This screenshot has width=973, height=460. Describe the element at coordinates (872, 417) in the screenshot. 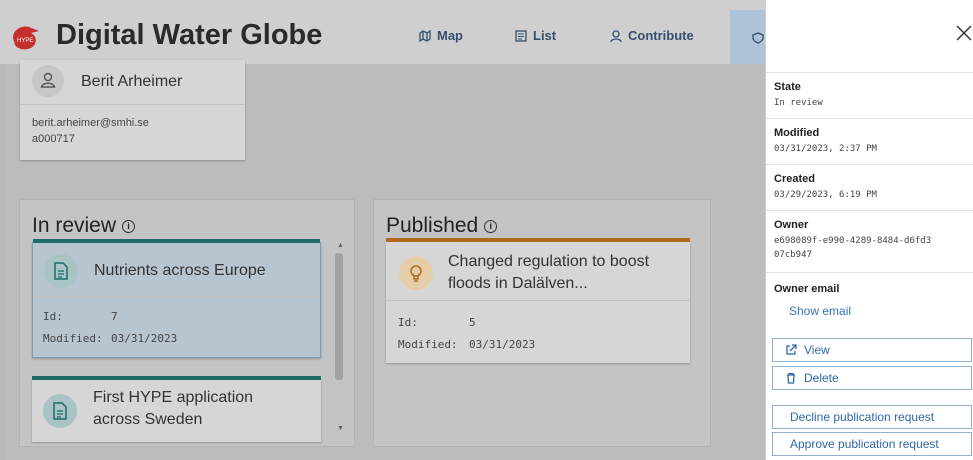

I see `decline-request-button: Decline publication request` at that location.